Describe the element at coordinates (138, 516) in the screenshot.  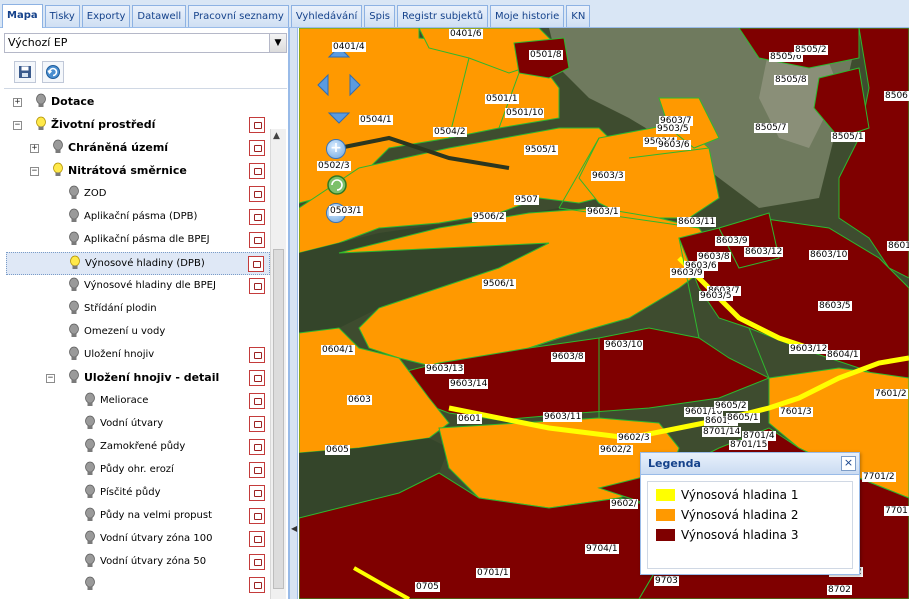
I see `tree-item: Půdy na velmi propust` at that location.